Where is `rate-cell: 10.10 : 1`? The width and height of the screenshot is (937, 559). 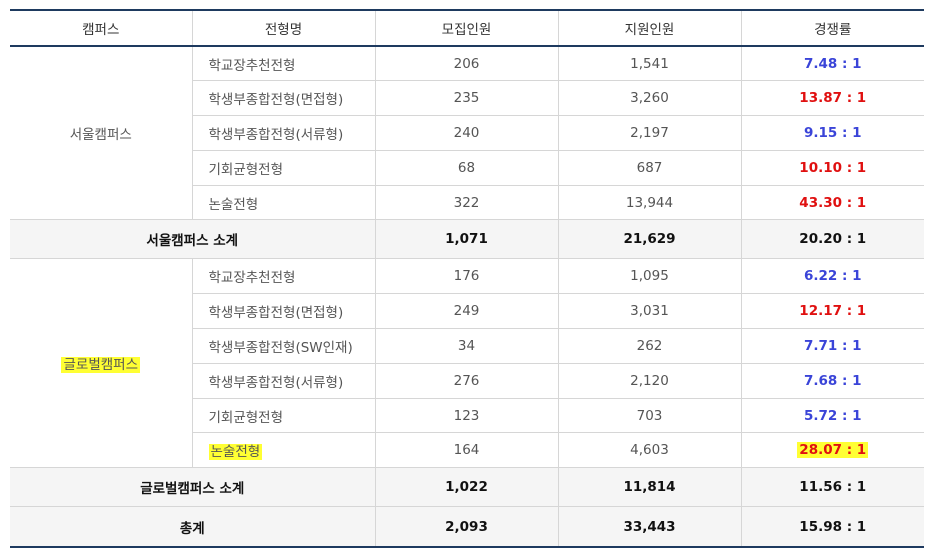 rate-cell: 10.10 : 1 is located at coordinates (832, 167).